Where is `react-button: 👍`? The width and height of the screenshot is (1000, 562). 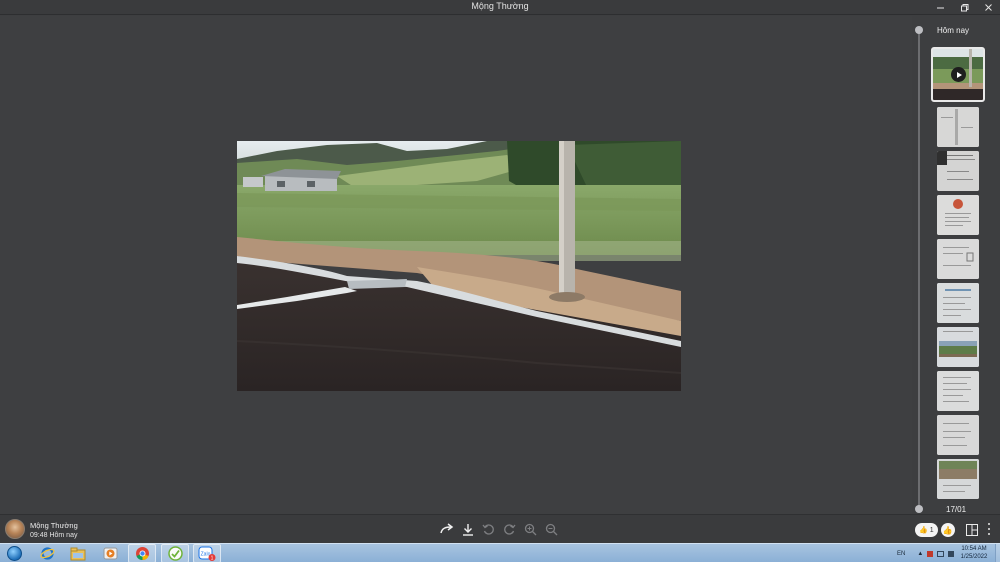 react-button: 👍 is located at coordinates (947, 530).